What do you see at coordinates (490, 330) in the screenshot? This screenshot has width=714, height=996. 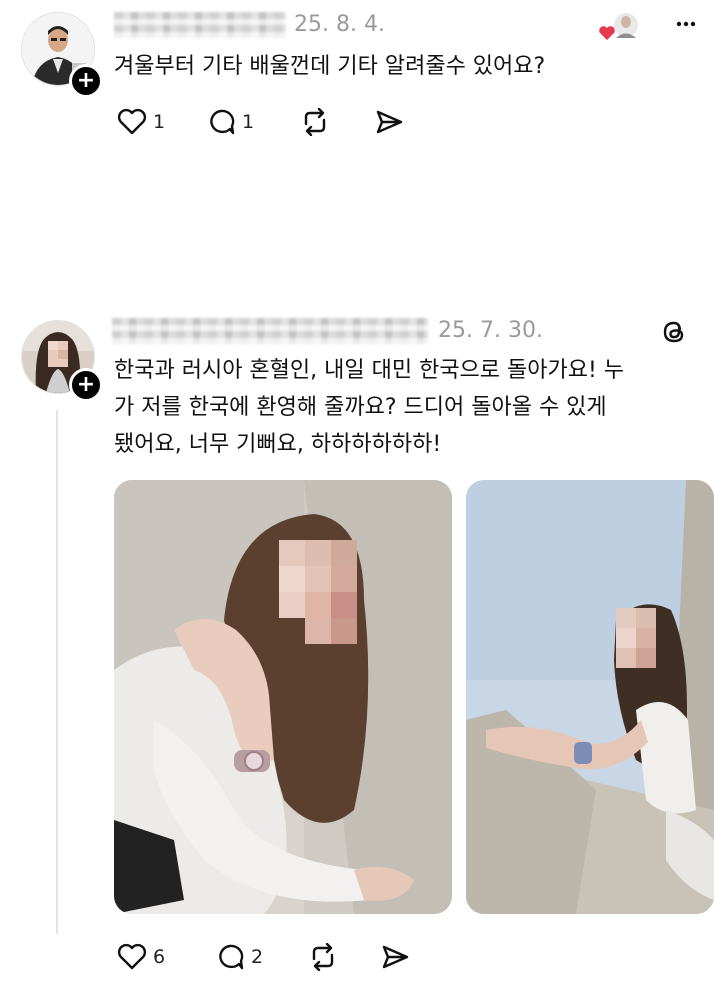 I see `post-date: 25. 7. 30.` at bounding box center [490, 330].